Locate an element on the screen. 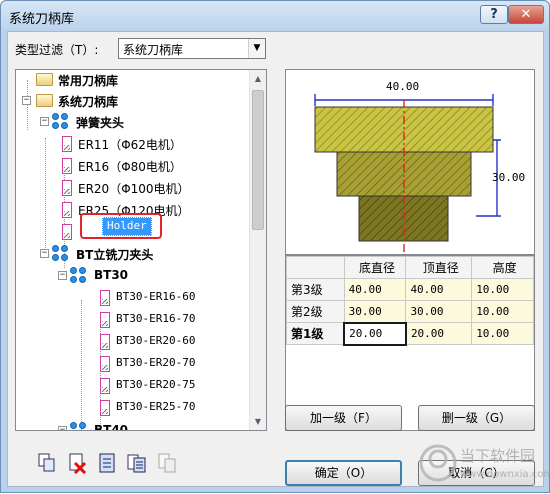  title-bar: 系统刀柄库 ? ✕ is located at coordinates (275, 16).